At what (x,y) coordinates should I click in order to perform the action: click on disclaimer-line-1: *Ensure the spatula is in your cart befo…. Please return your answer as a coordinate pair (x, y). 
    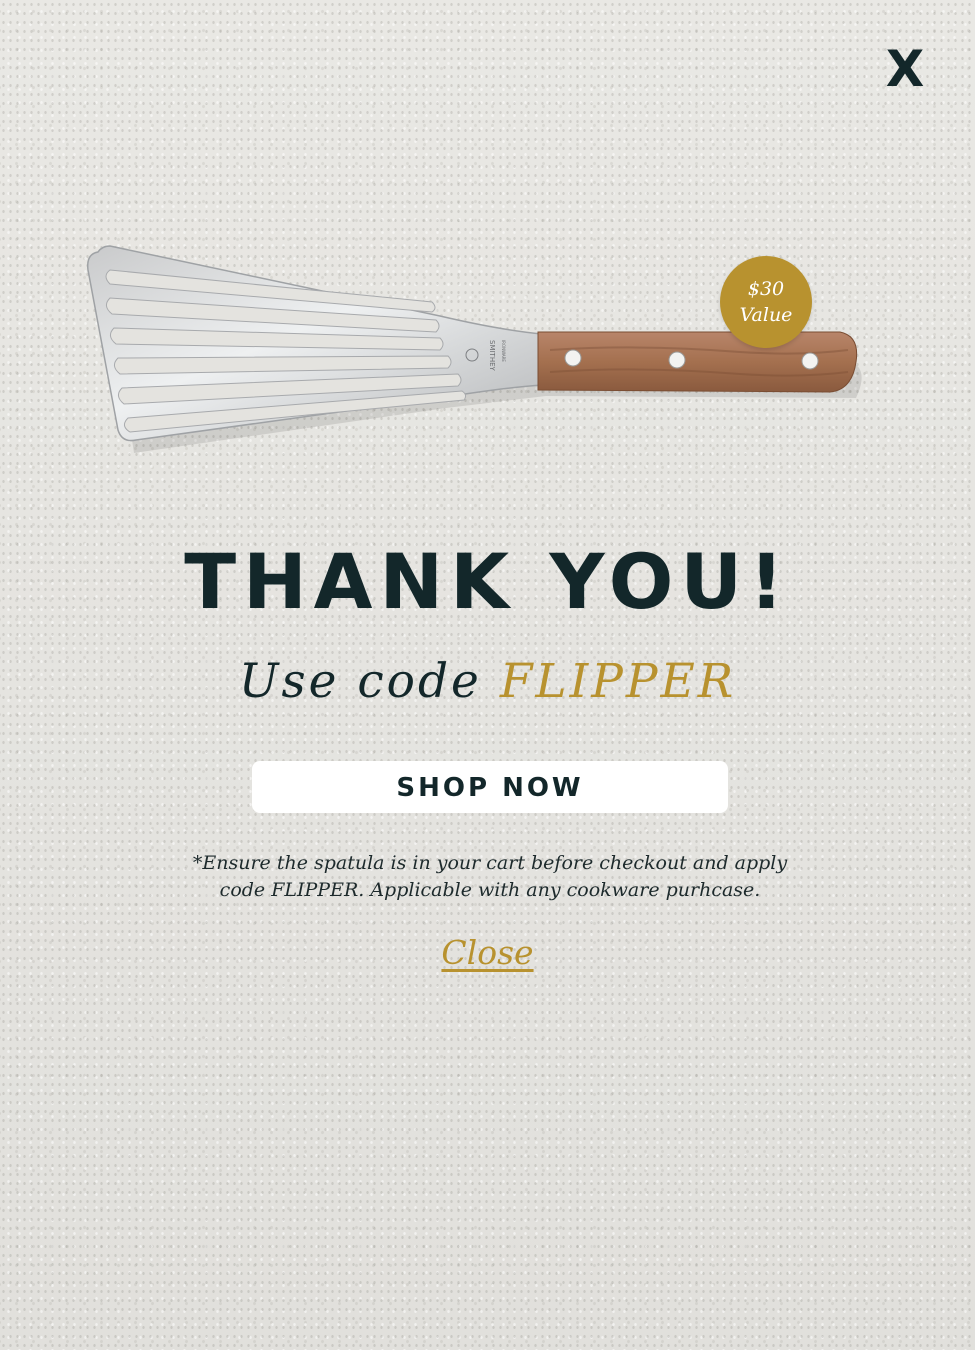
    Looking at the image, I should click on (490, 863).